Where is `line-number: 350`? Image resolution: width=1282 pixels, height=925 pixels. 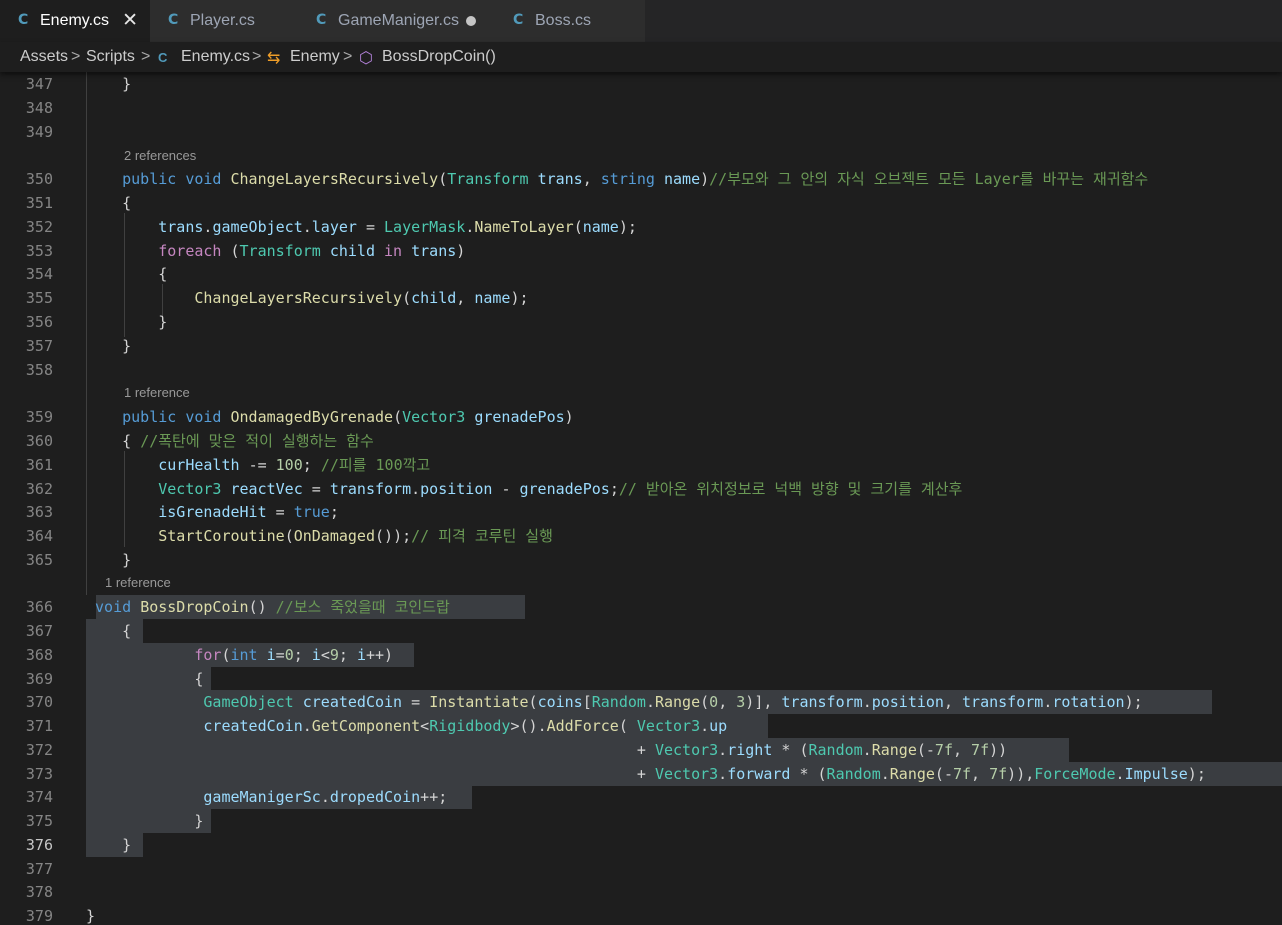
line-number: 350 is located at coordinates (39, 179).